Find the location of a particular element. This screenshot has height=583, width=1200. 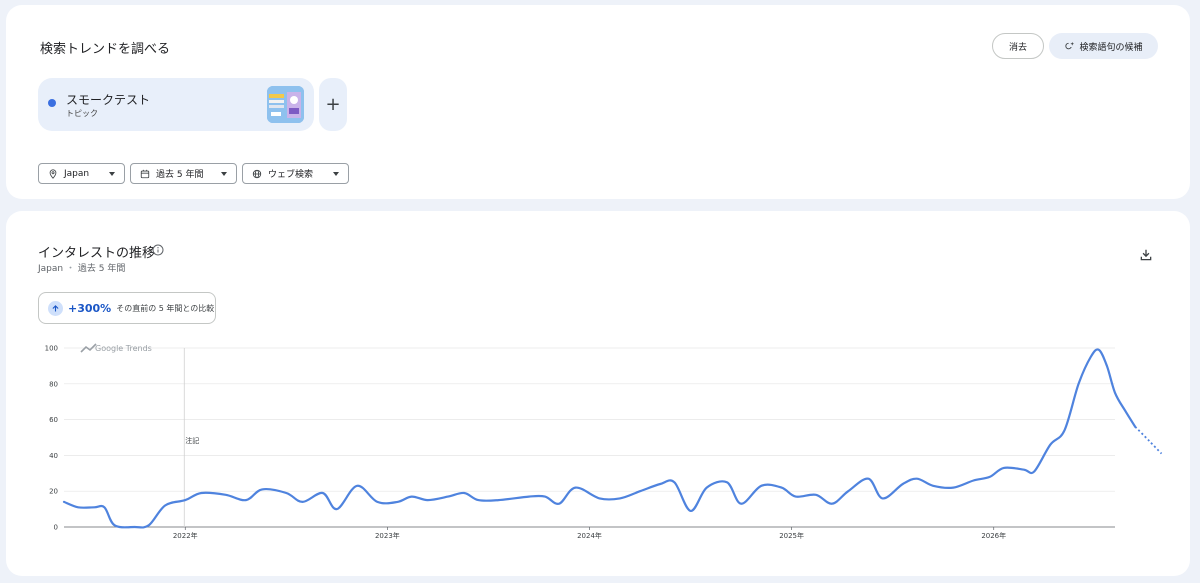

x-tick-label: 2022年 is located at coordinates (185, 535).